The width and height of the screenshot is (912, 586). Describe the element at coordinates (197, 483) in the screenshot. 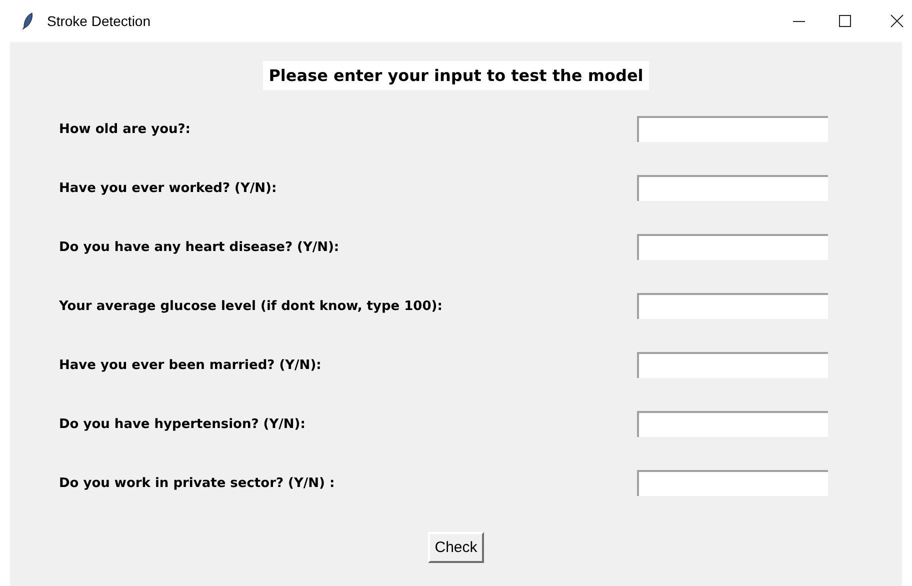

I see `field-label: Do you work in private sector? (Y/N) :` at that location.